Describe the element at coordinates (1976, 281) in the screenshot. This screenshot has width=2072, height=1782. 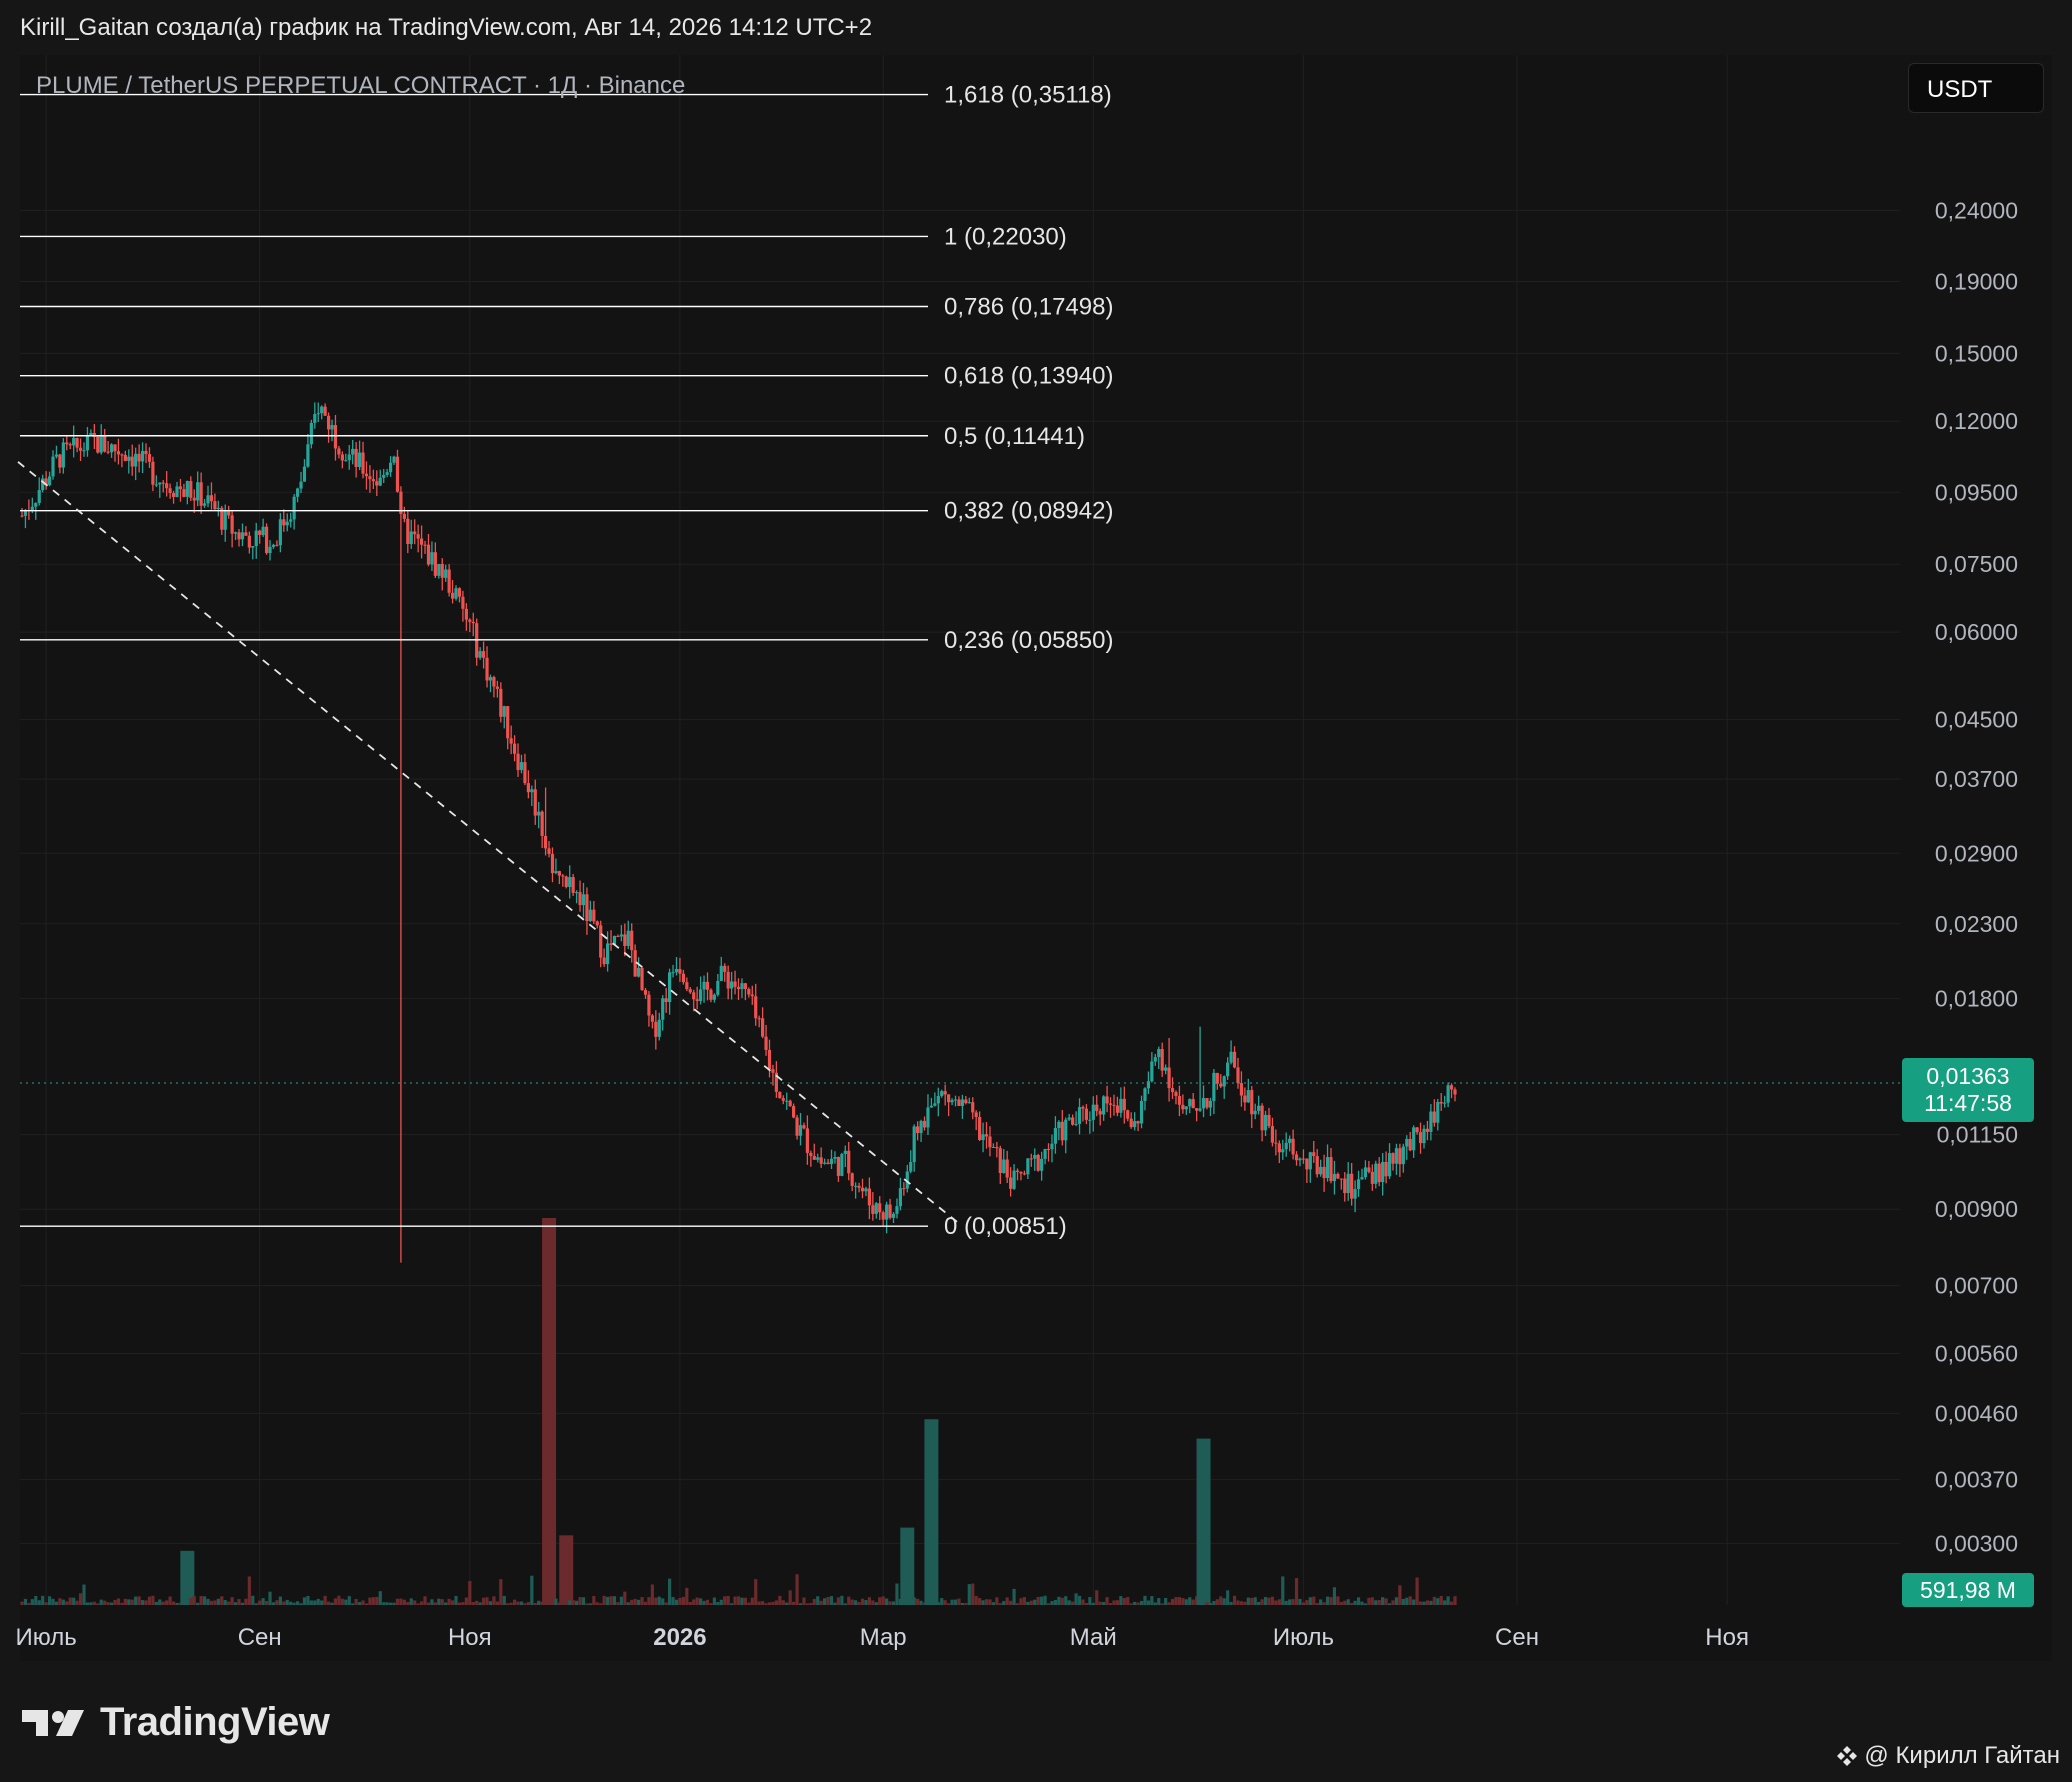
I see `price-tick-label: 0,19000` at that location.